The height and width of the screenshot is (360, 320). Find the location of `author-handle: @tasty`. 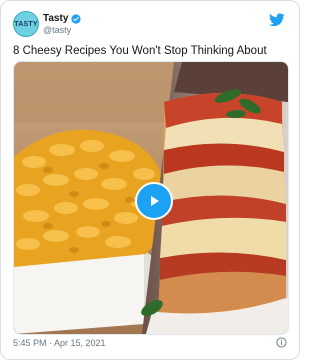

author-handle: @tasty is located at coordinates (62, 30).